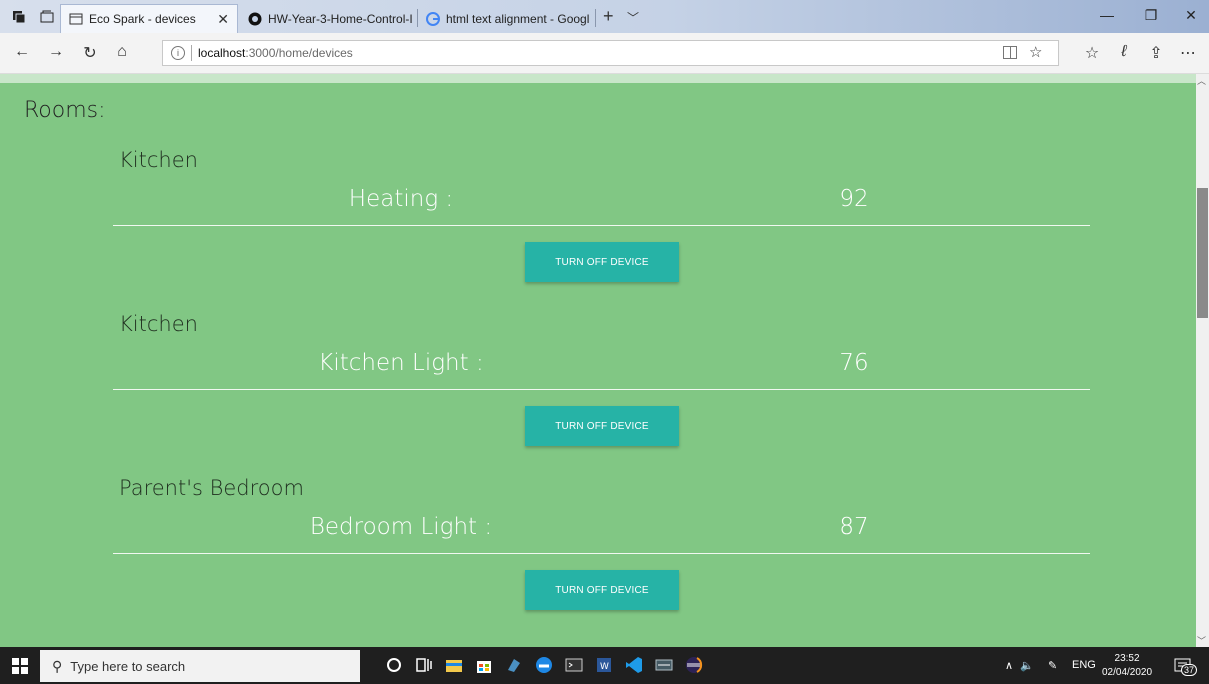 This screenshot has height=684, width=1209. What do you see at coordinates (1127, 672) in the screenshot?
I see `clock-date: 02/04/2020` at bounding box center [1127, 672].